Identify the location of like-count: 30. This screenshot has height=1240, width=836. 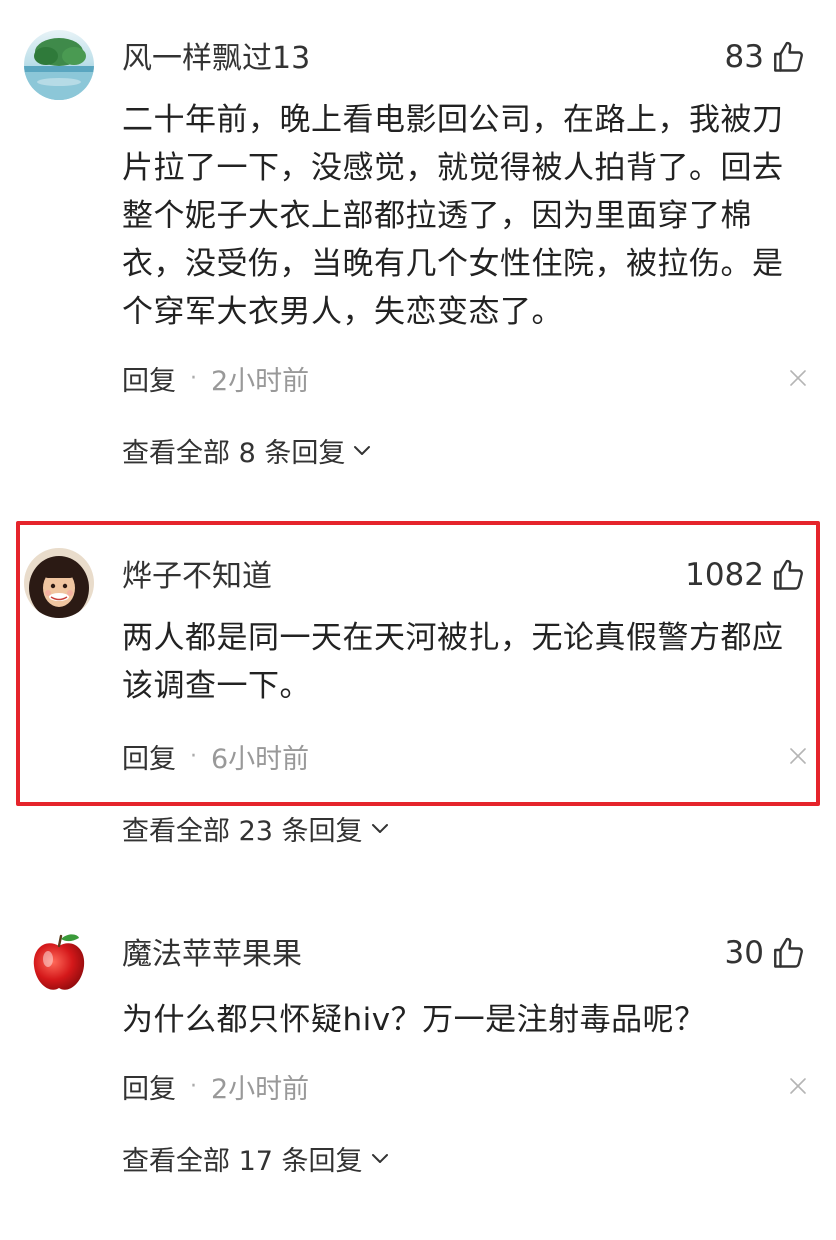
(744, 953).